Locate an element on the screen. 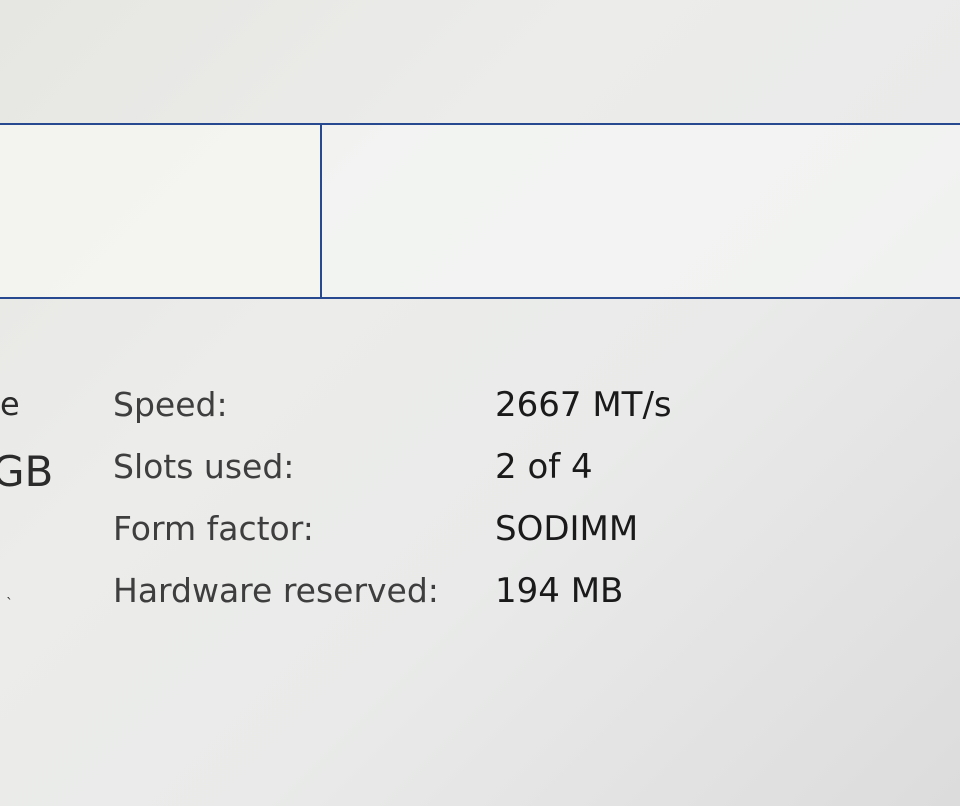 The height and width of the screenshot is (806, 960). property-row-slots-used: Slots used: 2 of 4 is located at coordinates (413, 473).